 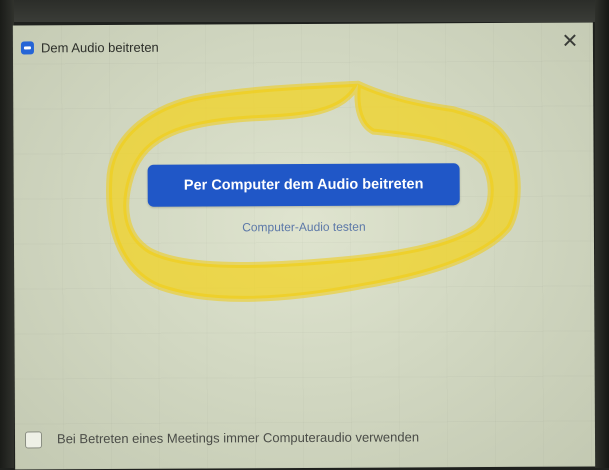 What do you see at coordinates (602, 234) in the screenshot?
I see `screen-bezel-right` at bounding box center [602, 234].